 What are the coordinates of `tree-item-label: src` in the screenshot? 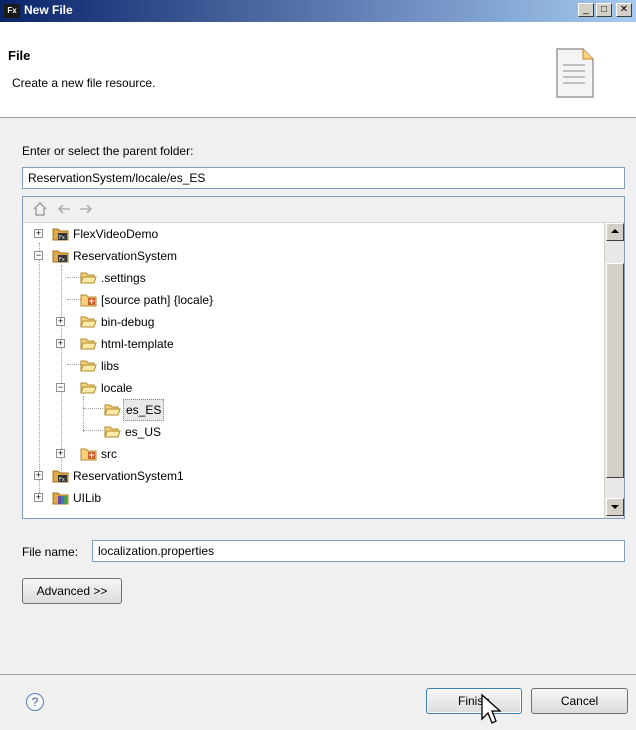 It's located at (109, 454).